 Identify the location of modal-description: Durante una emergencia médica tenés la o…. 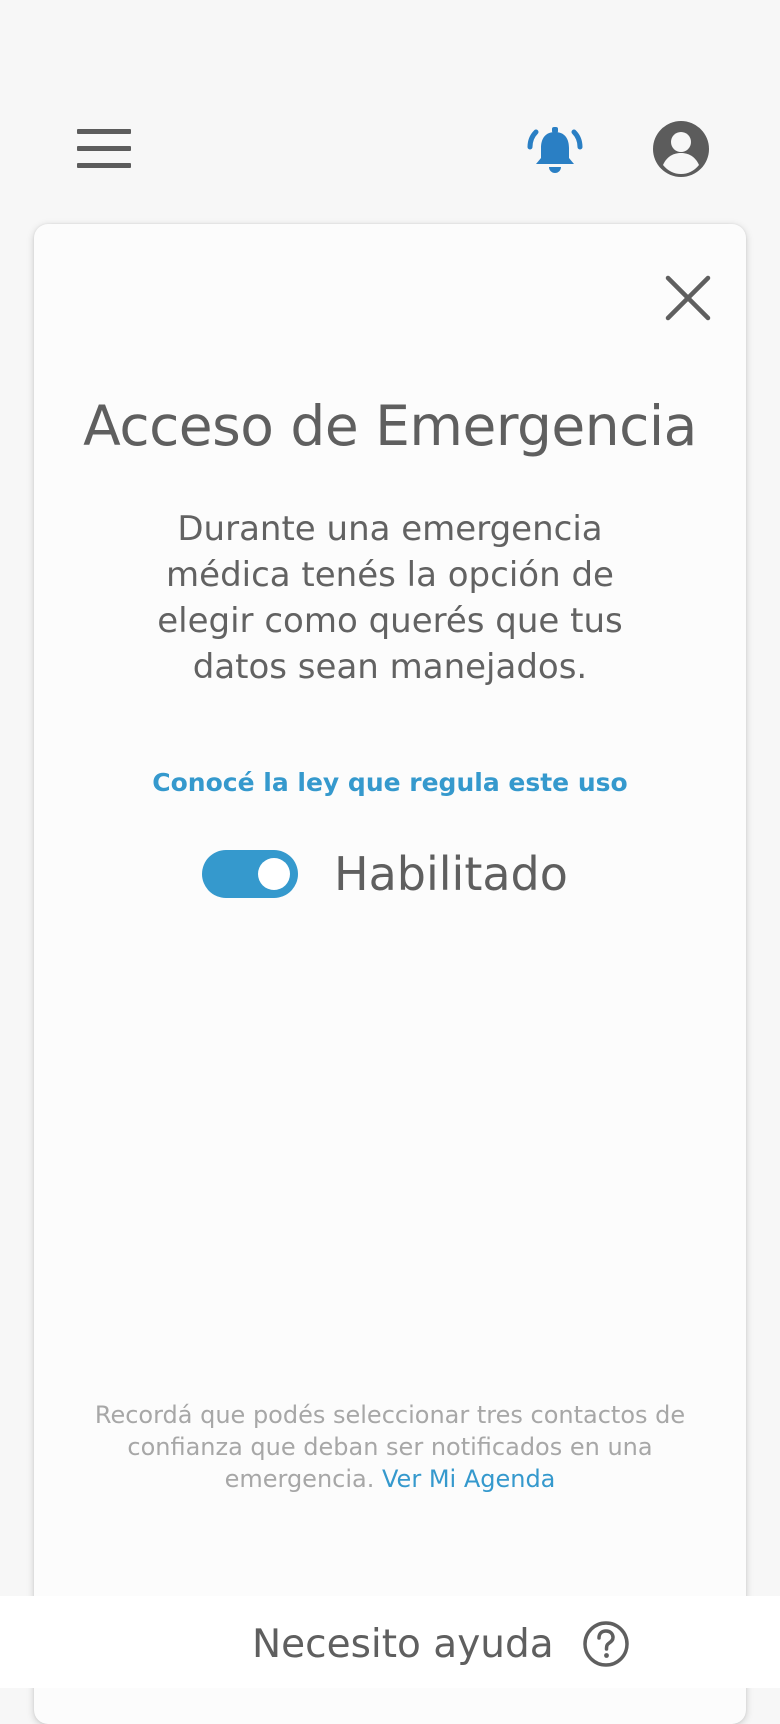
(390, 598).